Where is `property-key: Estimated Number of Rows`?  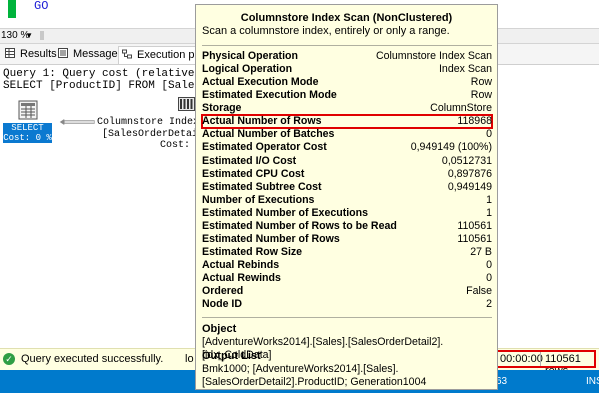 property-key: Estimated Number of Rows is located at coordinates (271, 238).